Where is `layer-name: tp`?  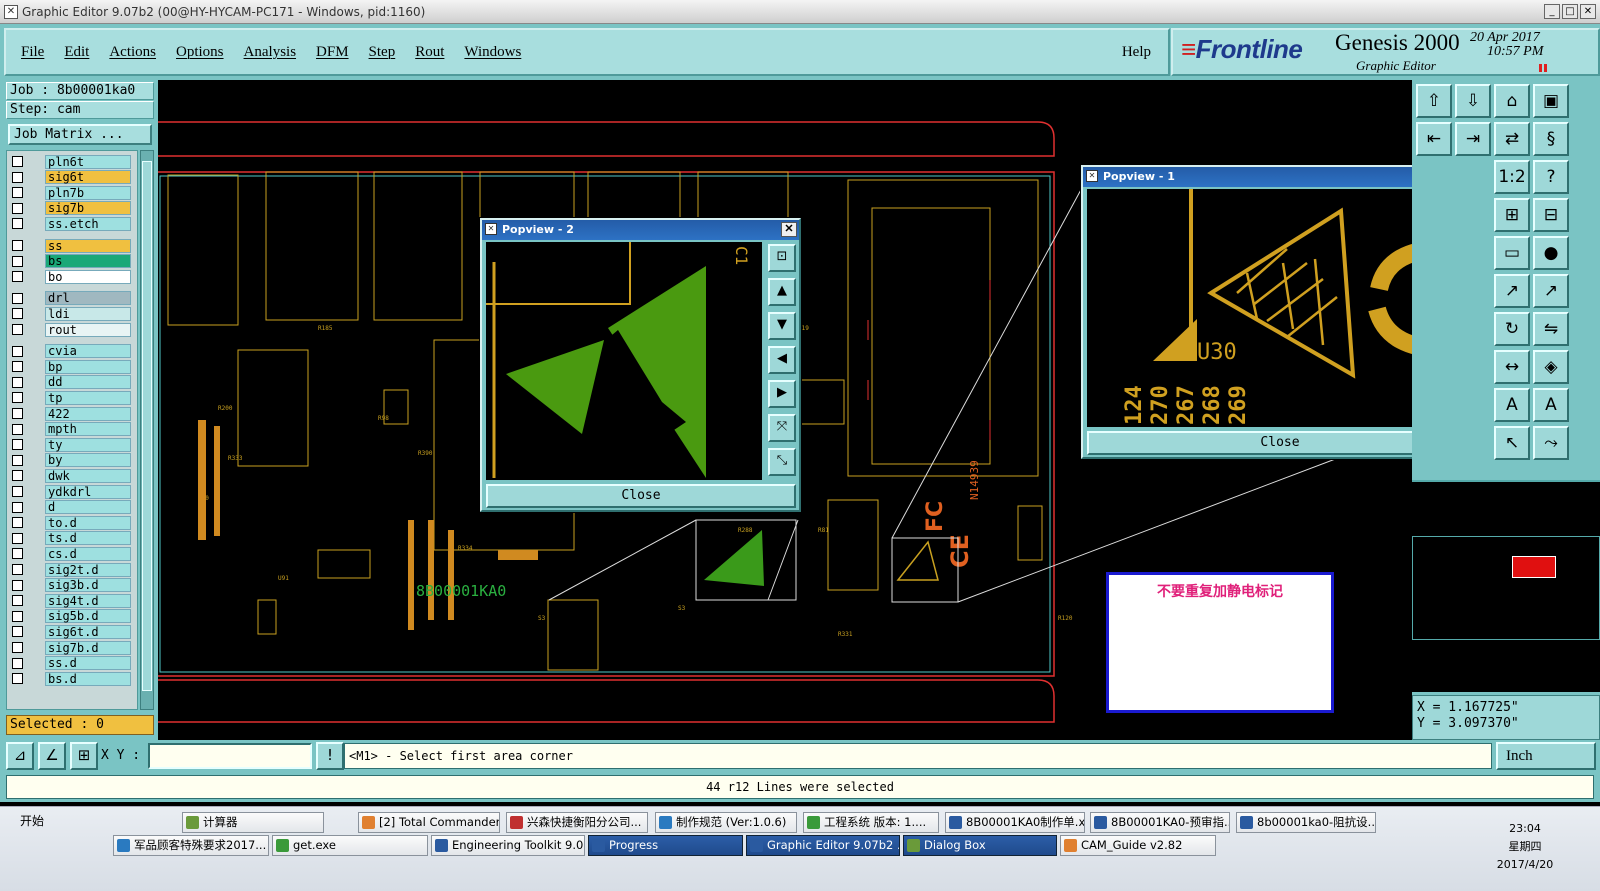 layer-name: tp is located at coordinates (88, 397).